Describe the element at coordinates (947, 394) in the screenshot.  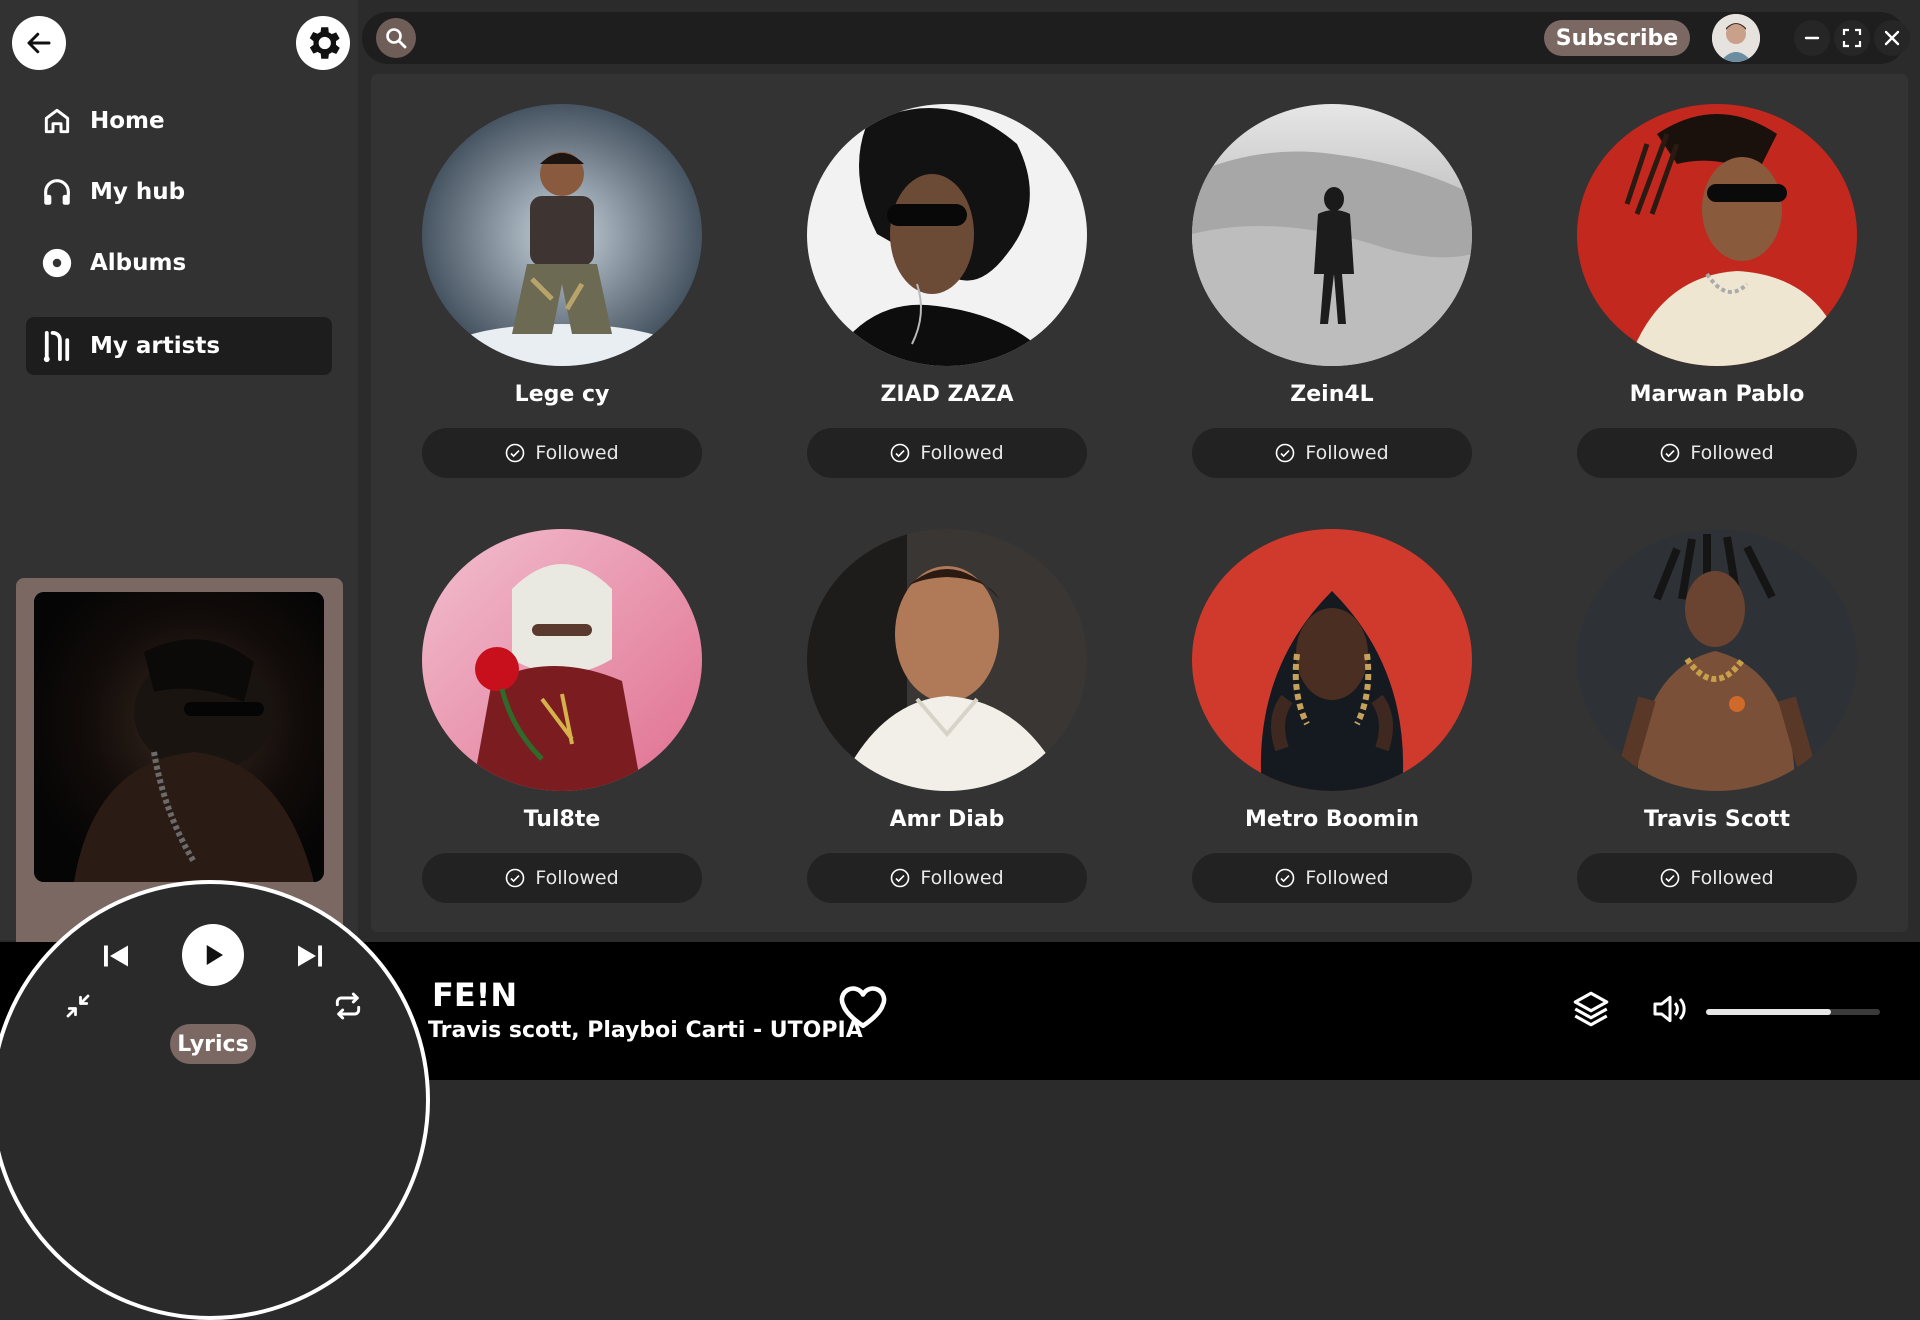
I see `artist-name: ZIAD ZAZA` at that location.